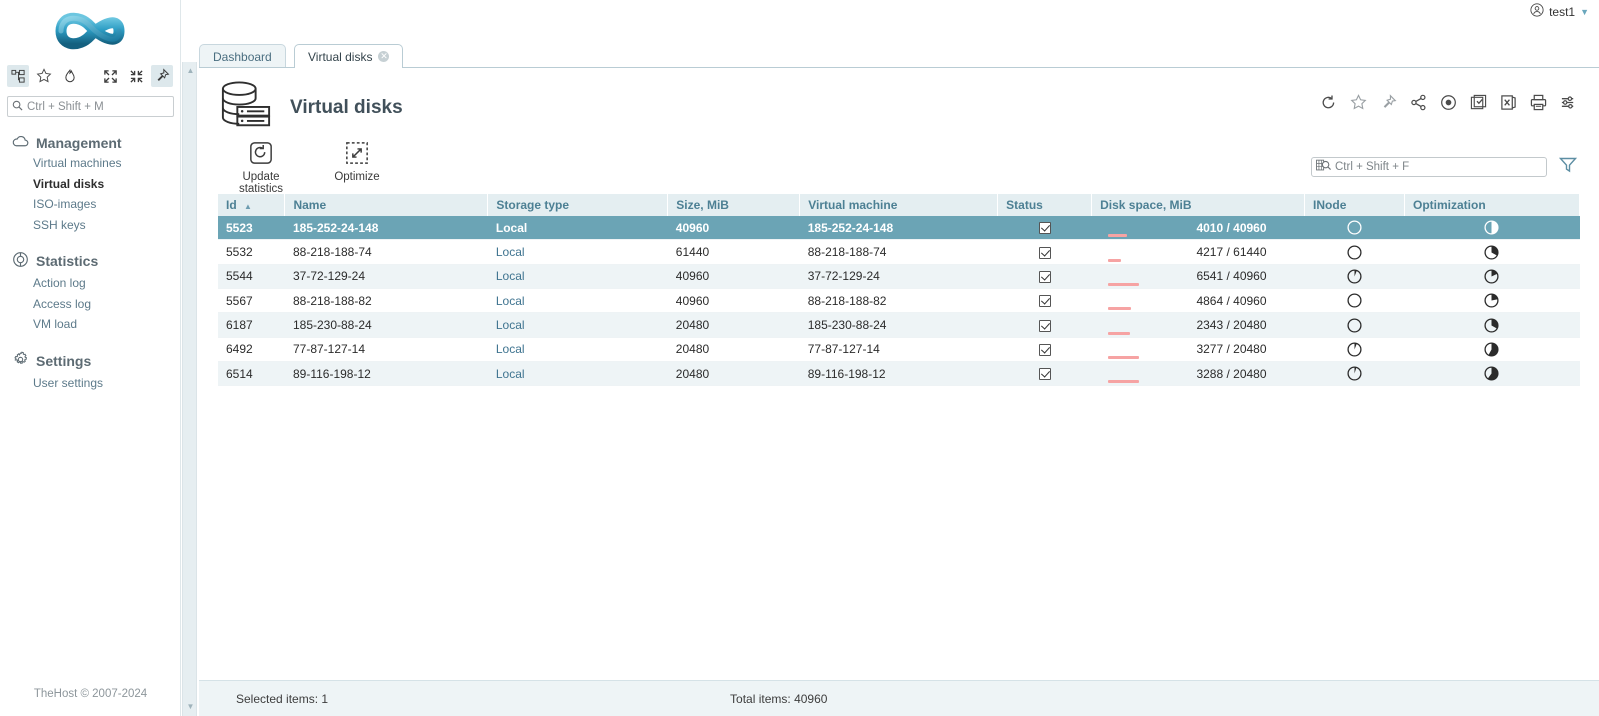 This screenshot has width=1599, height=716. I want to click on cell-inode, so click(1354, 228).